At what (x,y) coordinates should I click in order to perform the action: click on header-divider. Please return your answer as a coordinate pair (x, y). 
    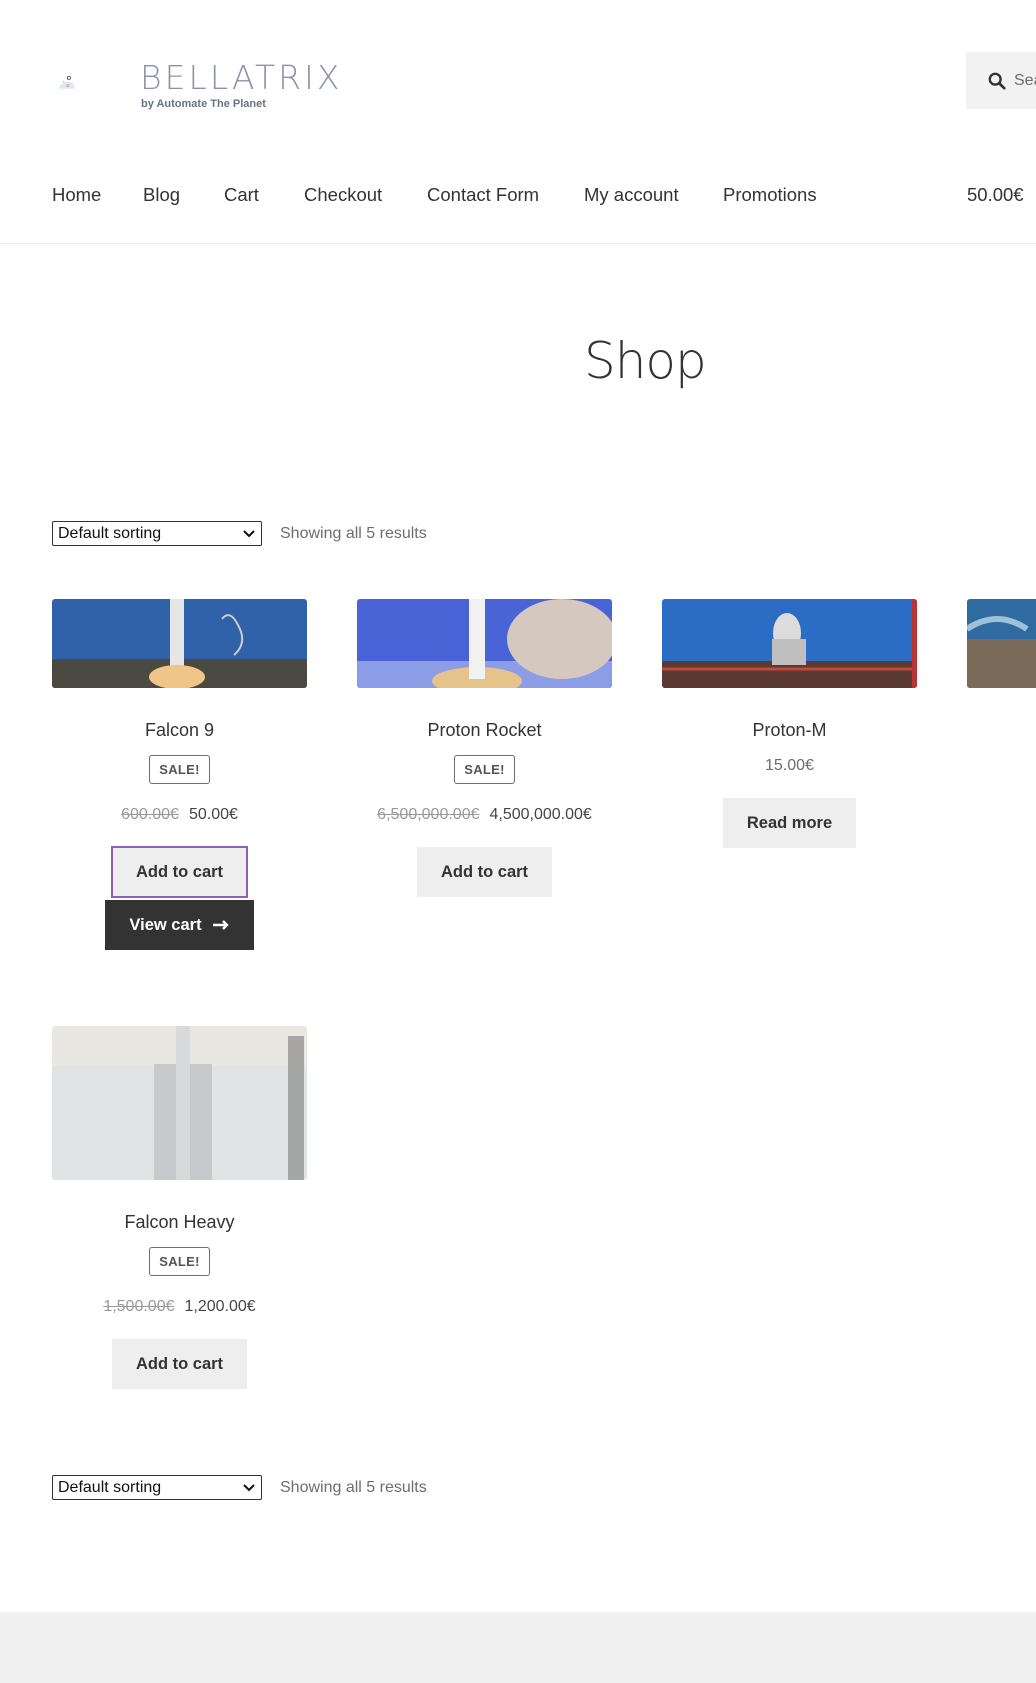
    Looking at the image, I should click on (518, 243).